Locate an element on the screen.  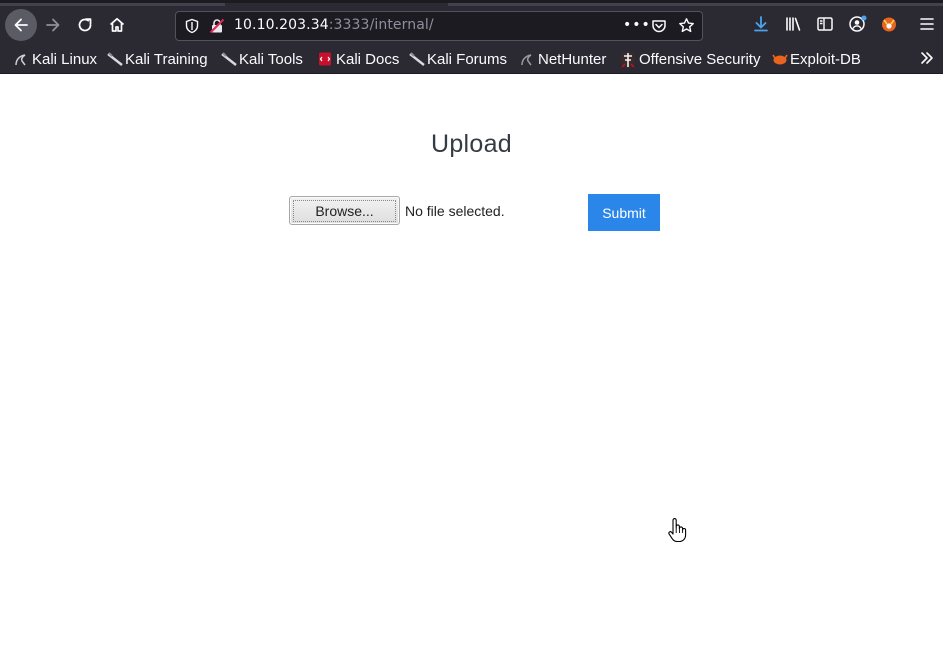
bookmark-kali-docs: Kali Docs is located at coordinates (358, 59).